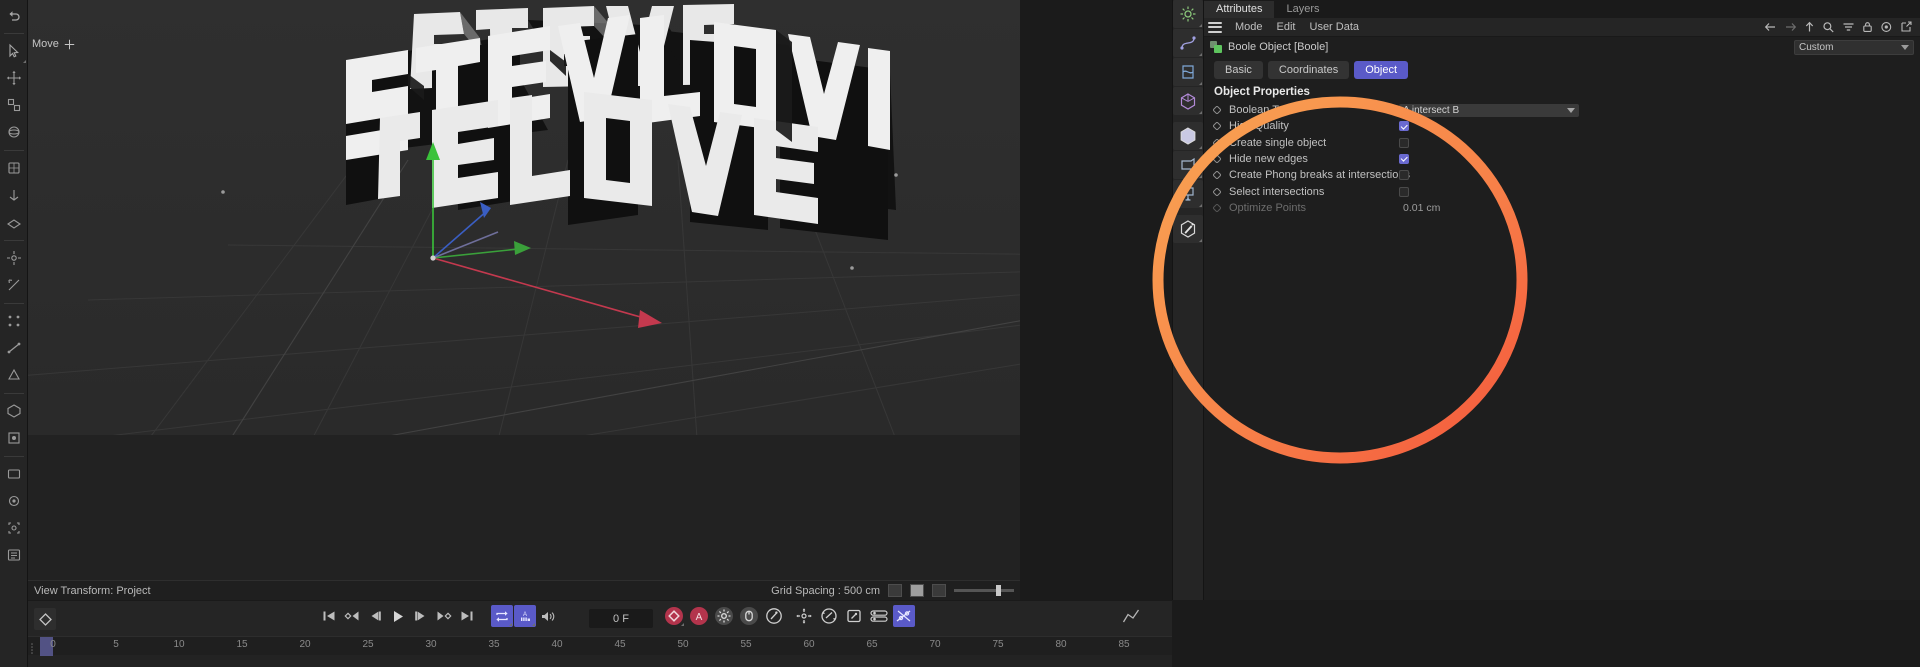 The image size is (1920, 667). I want to click on next-keyframe-icon, so click(444, 616).